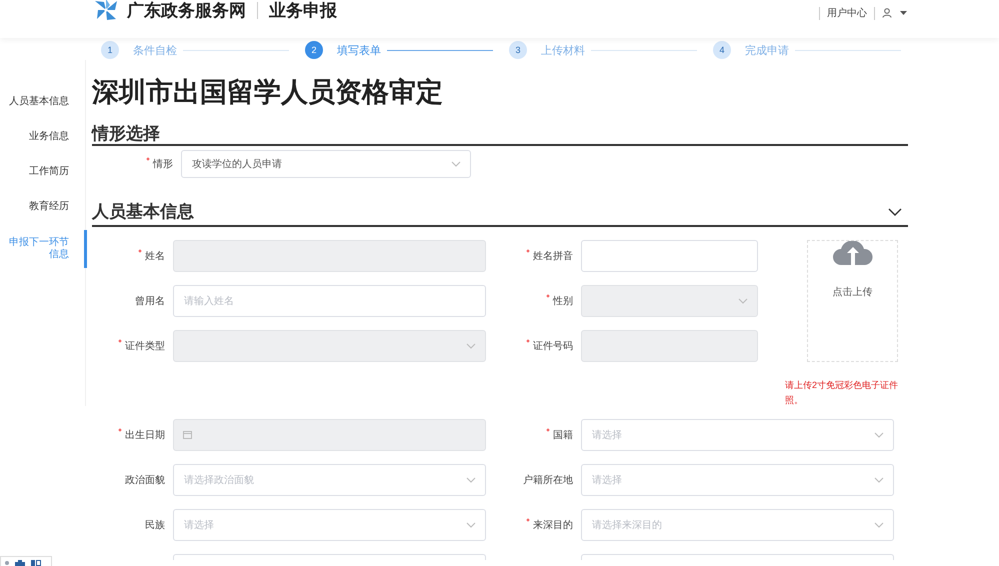 This screenshot has height=566, width=999. Describe the element at coordinates (143, 212) in the screenshot. I see `section-title: 人员基本信息` at that location.